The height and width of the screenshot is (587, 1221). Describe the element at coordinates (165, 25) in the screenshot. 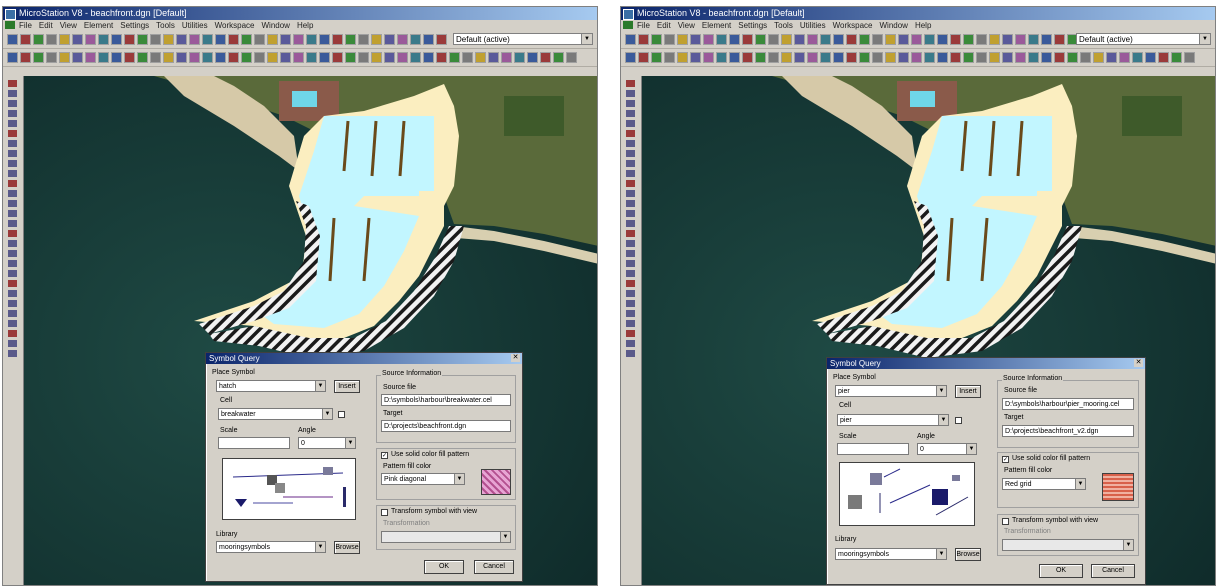

I see `menu-tools: Tools` at that location.